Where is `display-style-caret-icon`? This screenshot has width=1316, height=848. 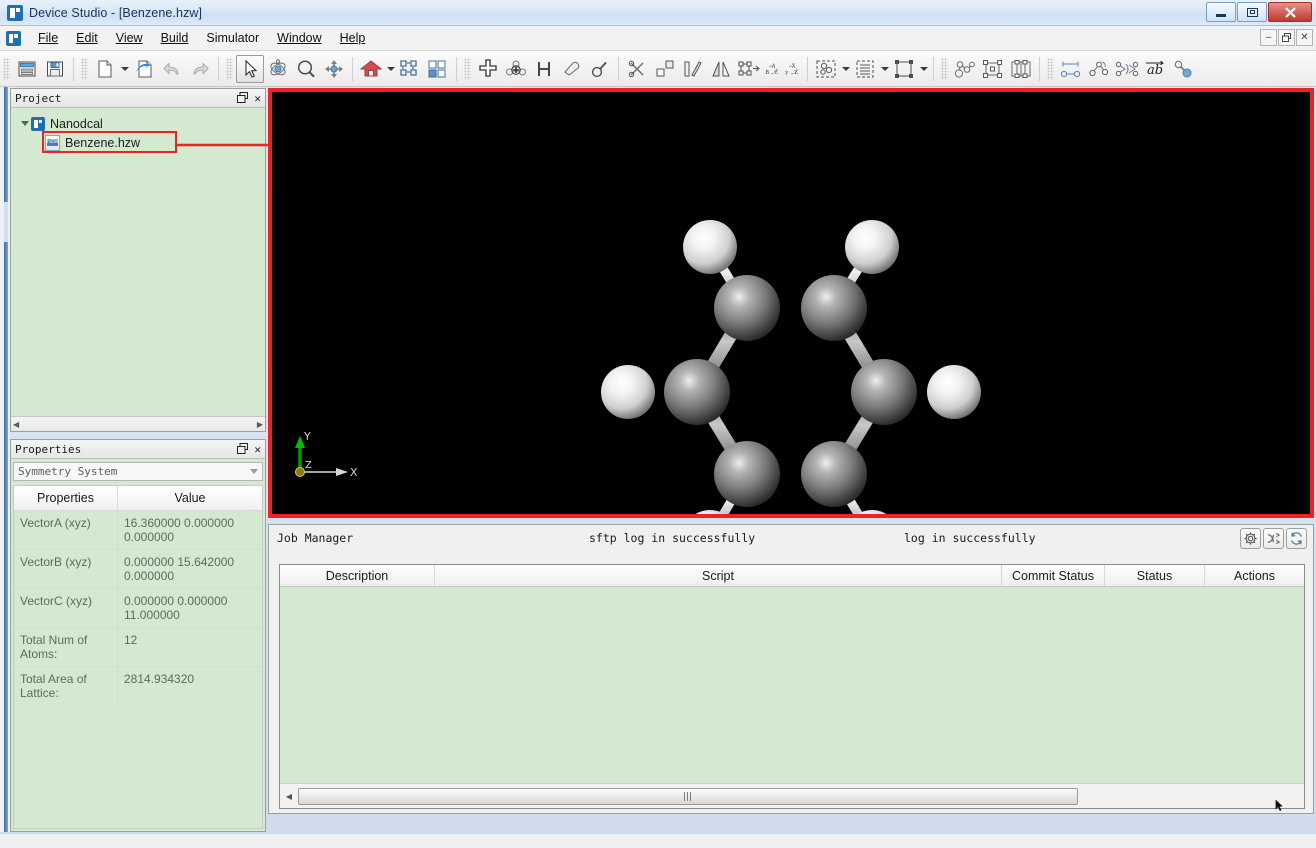
display-style-caret-icon is located at coordinates (845, 69).